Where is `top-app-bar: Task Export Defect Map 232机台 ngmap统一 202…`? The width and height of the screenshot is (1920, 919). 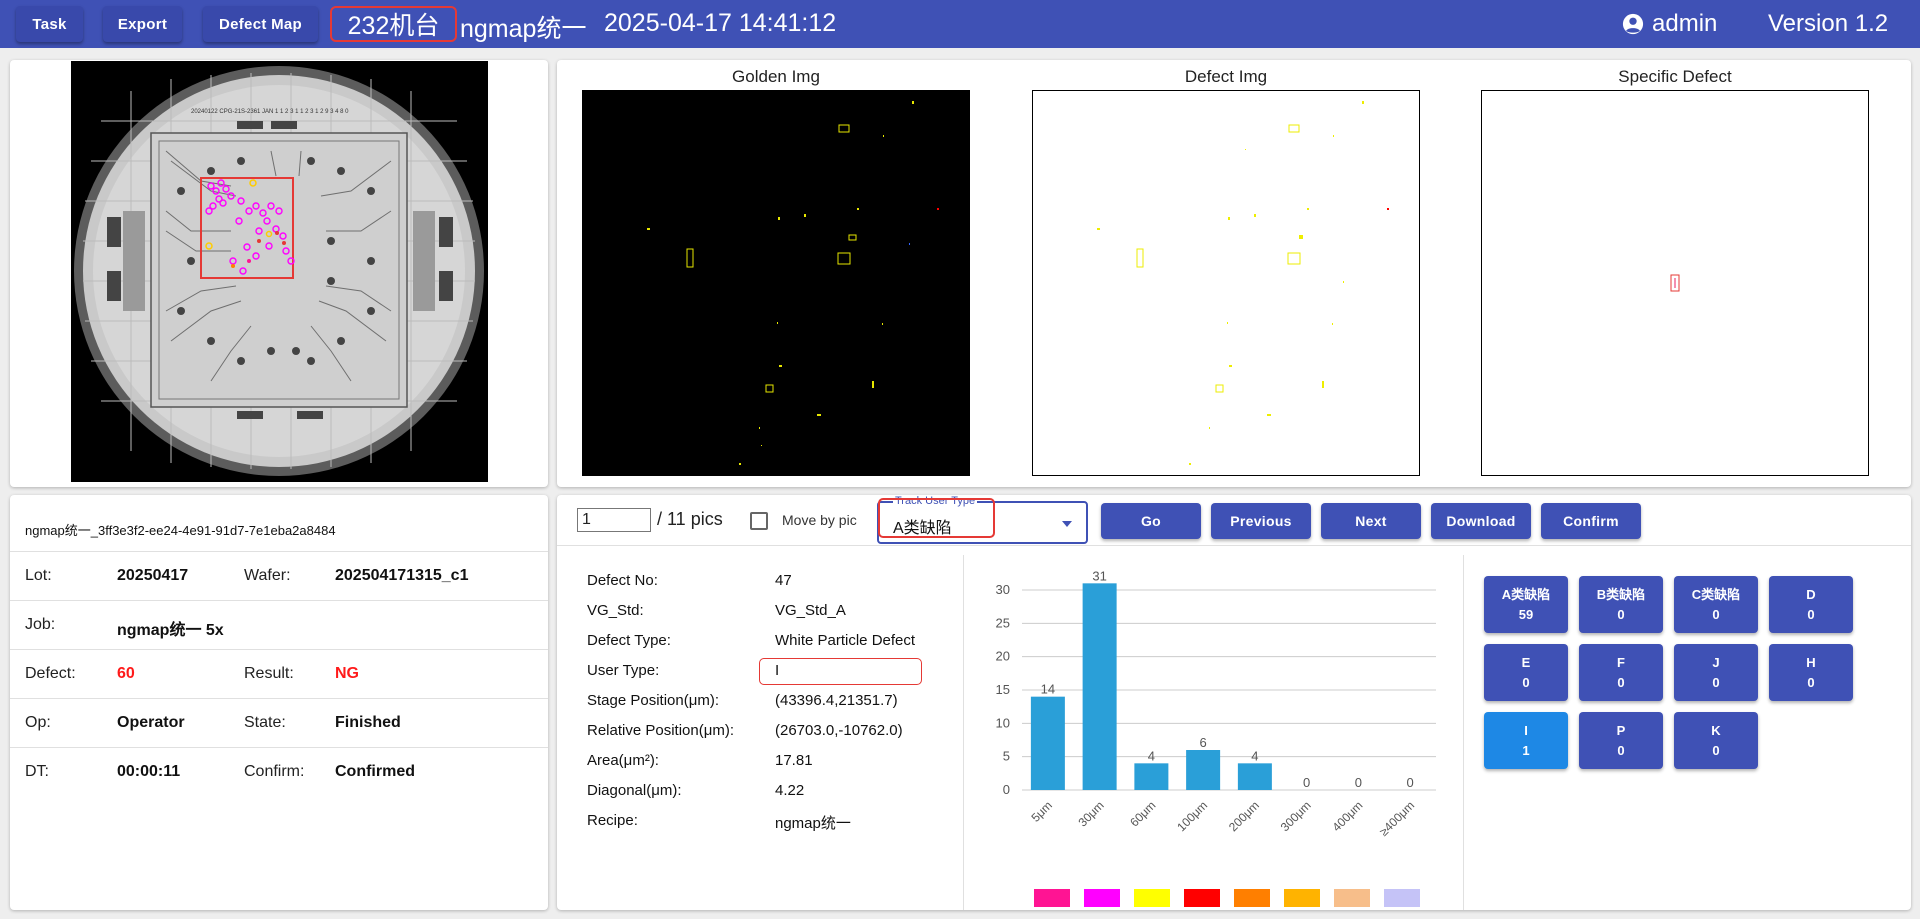 top-app-bar: Task Export Defect Map 232机台 ngmap统一 202… is located at coordinates (960, 24).